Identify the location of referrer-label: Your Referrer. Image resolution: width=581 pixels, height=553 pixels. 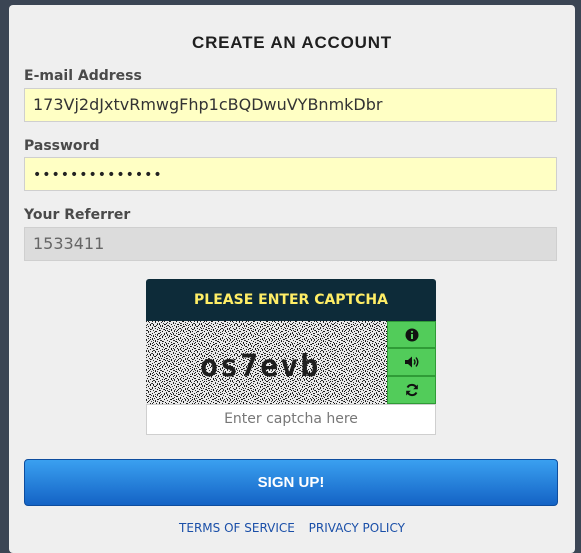
(77, 215).